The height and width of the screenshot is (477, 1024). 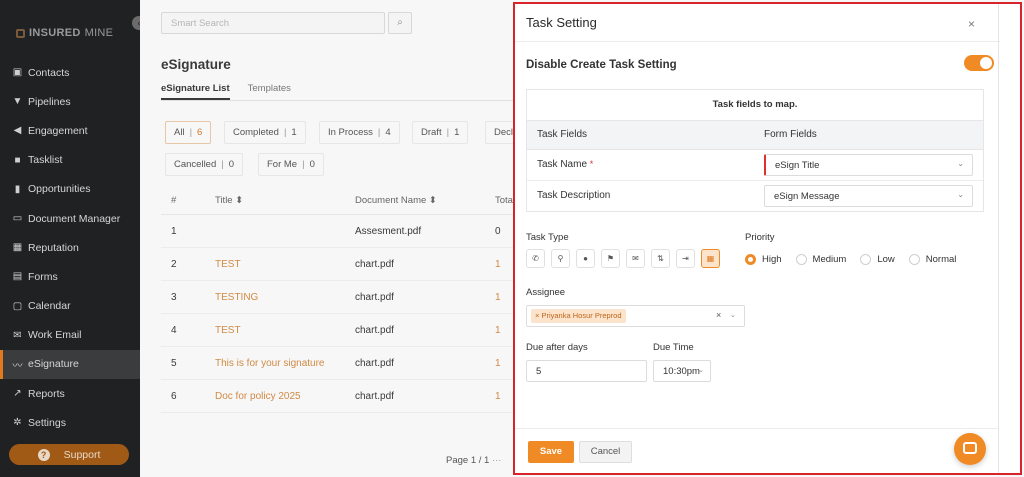 I want to click on tab-templates: Templates, so click(x=269, y=91).